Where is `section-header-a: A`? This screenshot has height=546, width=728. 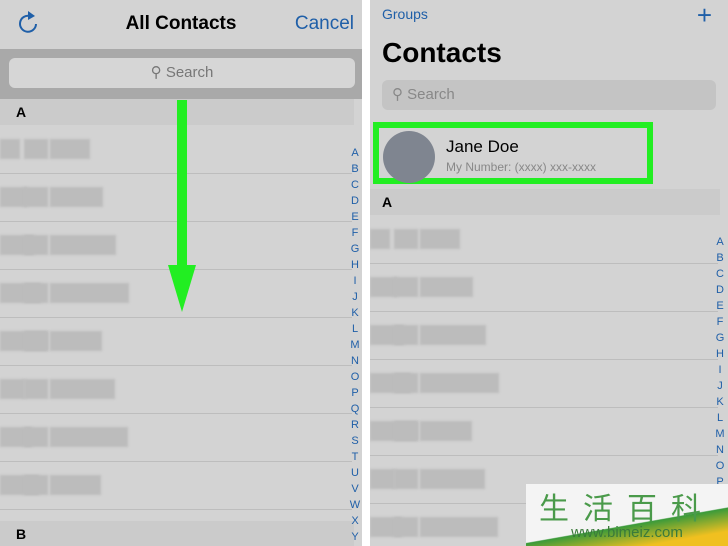 section-header-a: A is located at coordinates (545, 202).